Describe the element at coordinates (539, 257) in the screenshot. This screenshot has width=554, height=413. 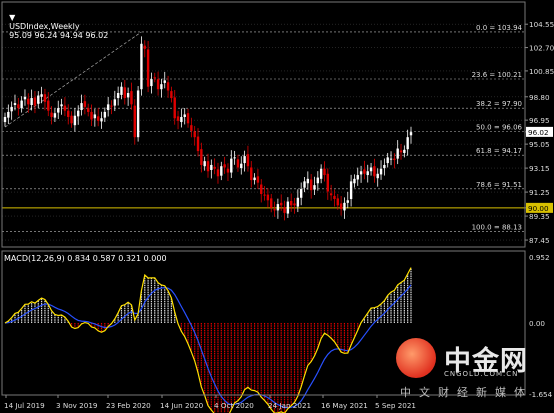
I see `macd-axis-label: 0.952` at that location.